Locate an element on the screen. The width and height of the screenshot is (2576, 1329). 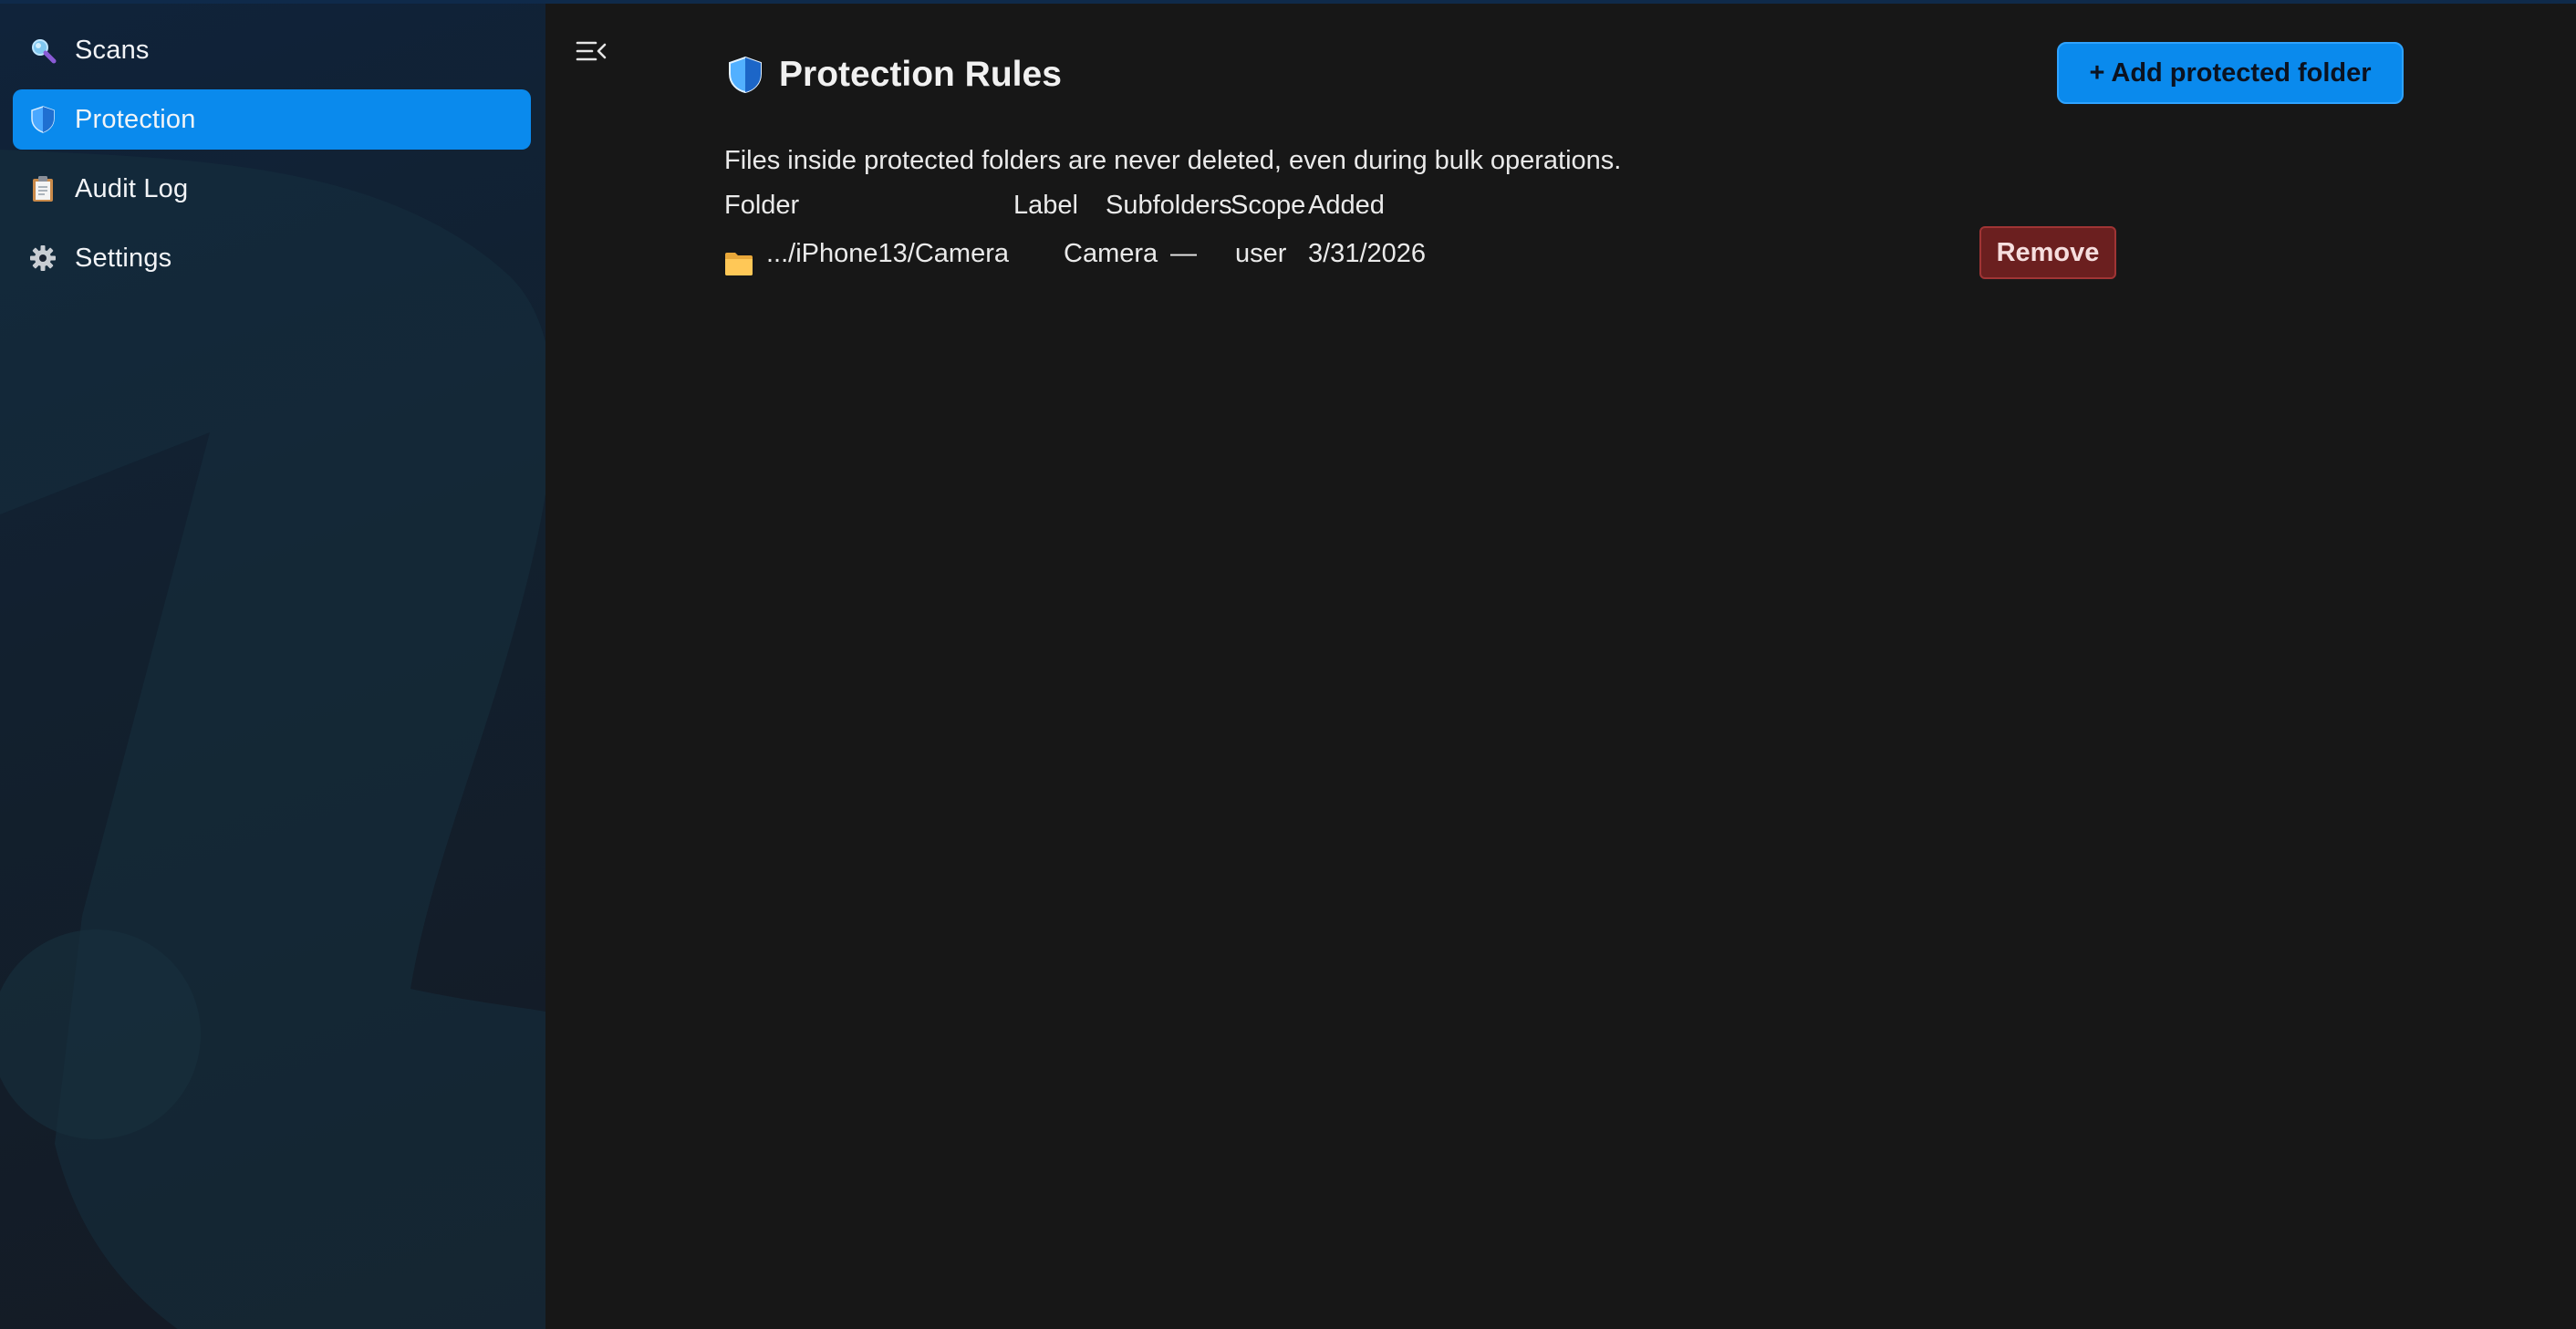
column-header-scope: Scope is located at coordinates (1268, 205).